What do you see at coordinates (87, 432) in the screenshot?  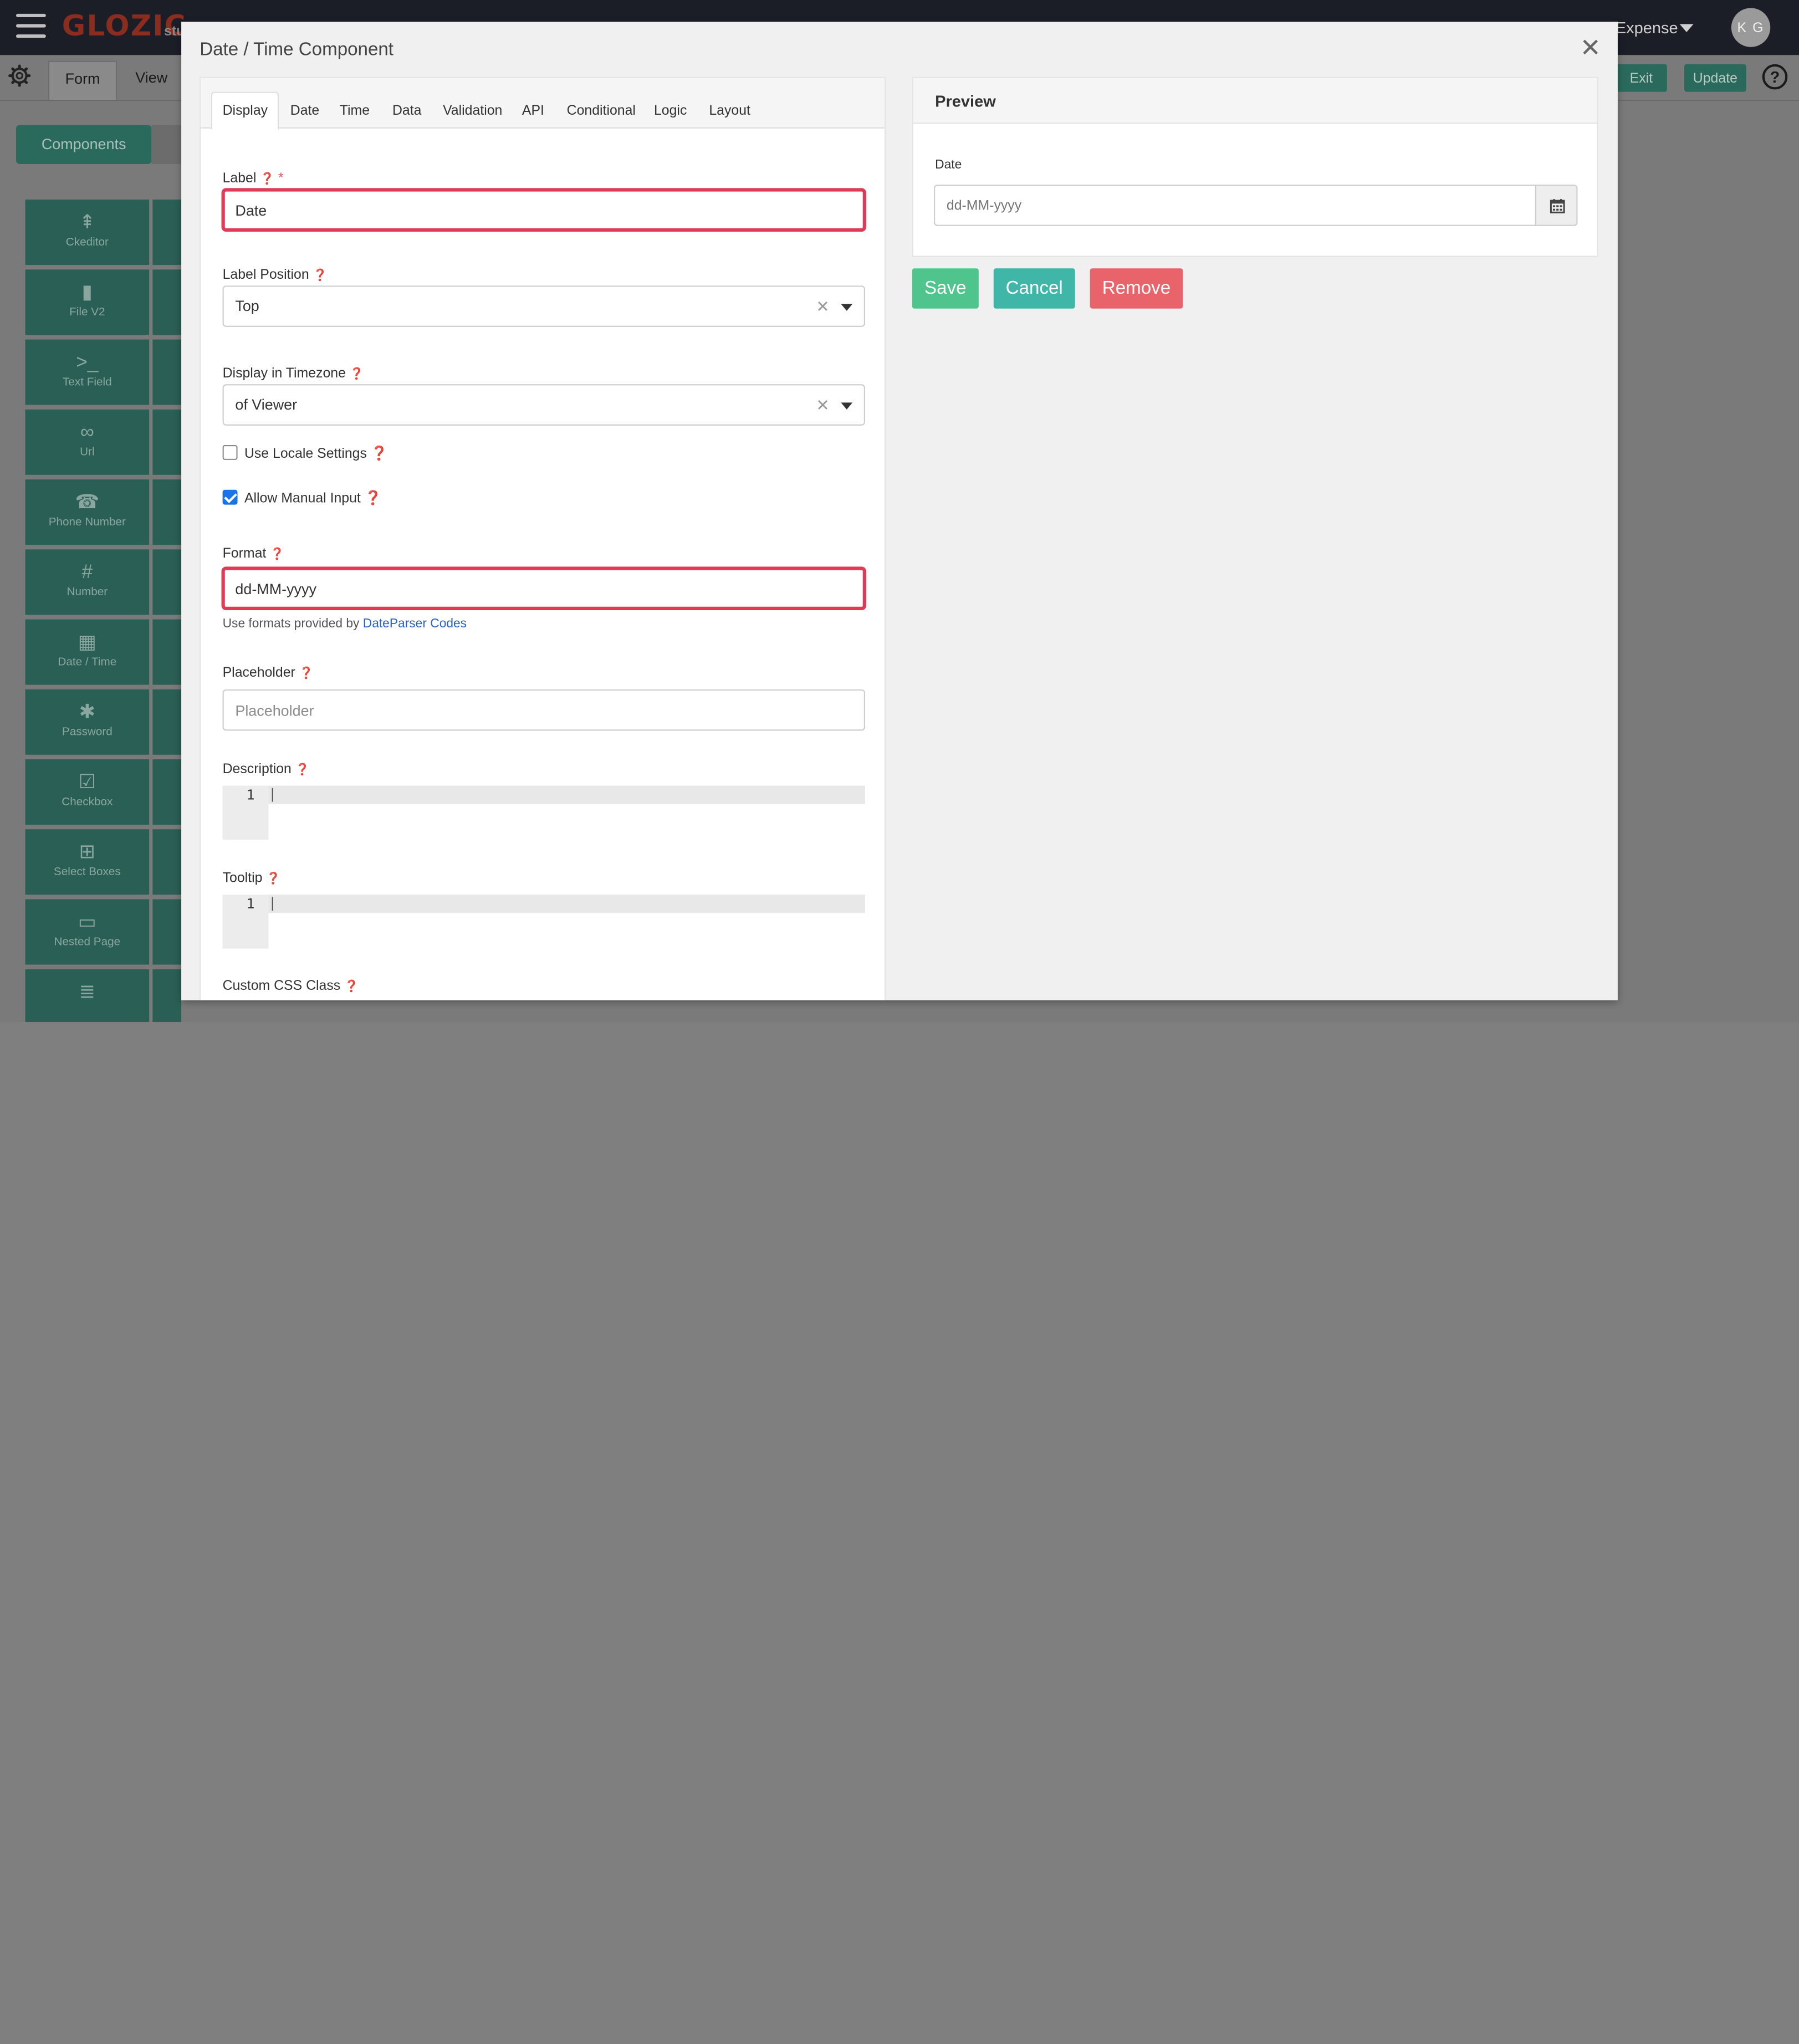 I see `link-icon: ∞` at bounding box center [87, 432].